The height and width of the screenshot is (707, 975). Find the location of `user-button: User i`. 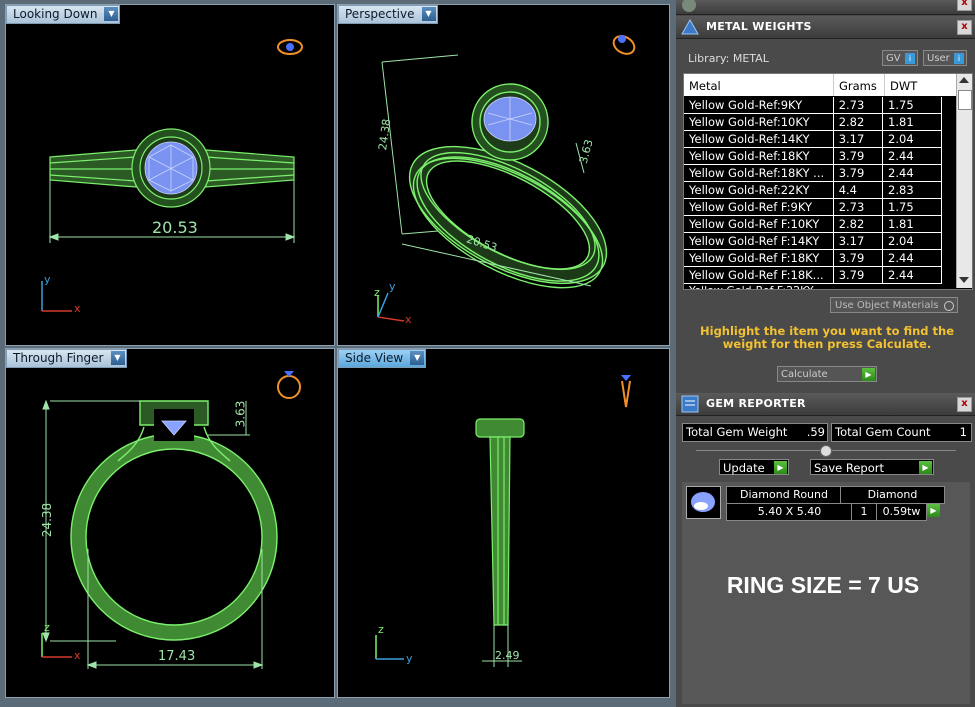

user-button: User i is located at coordinates (945, 58).